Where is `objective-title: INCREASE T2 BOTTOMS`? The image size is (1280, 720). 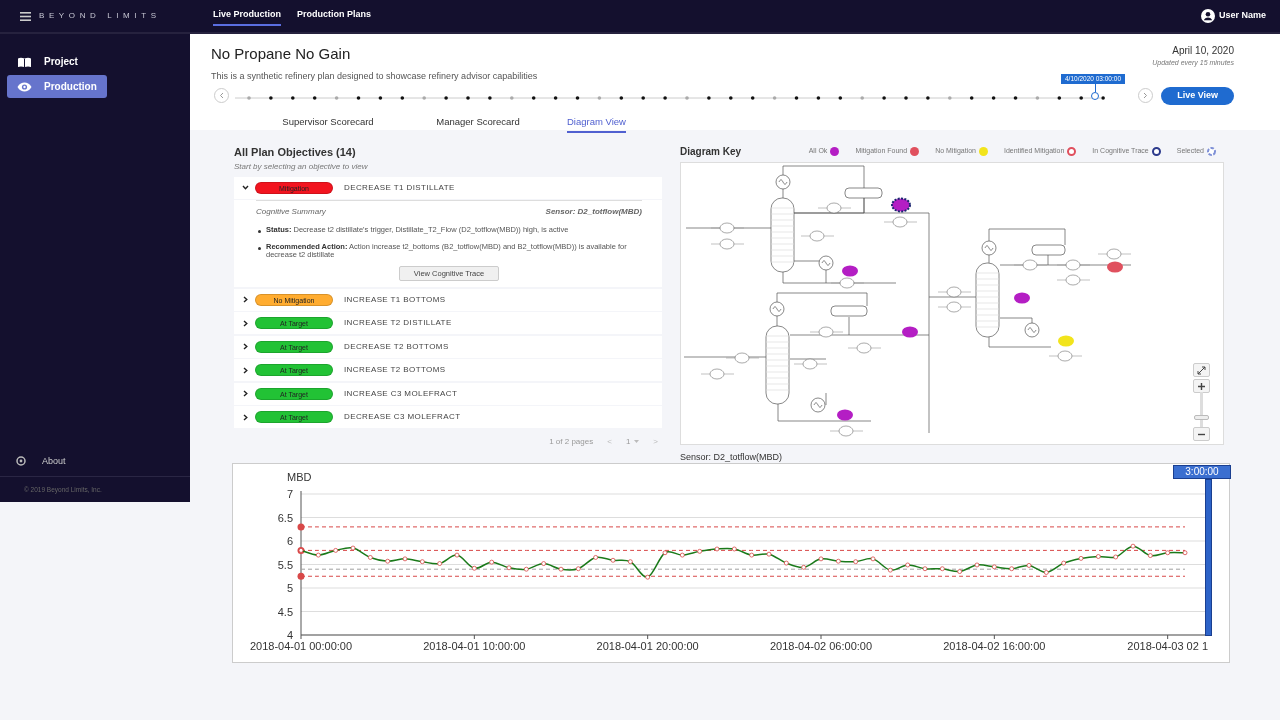
objective-title: INCREASE T2 BOTTOMS is located at coordinates (395, 370).